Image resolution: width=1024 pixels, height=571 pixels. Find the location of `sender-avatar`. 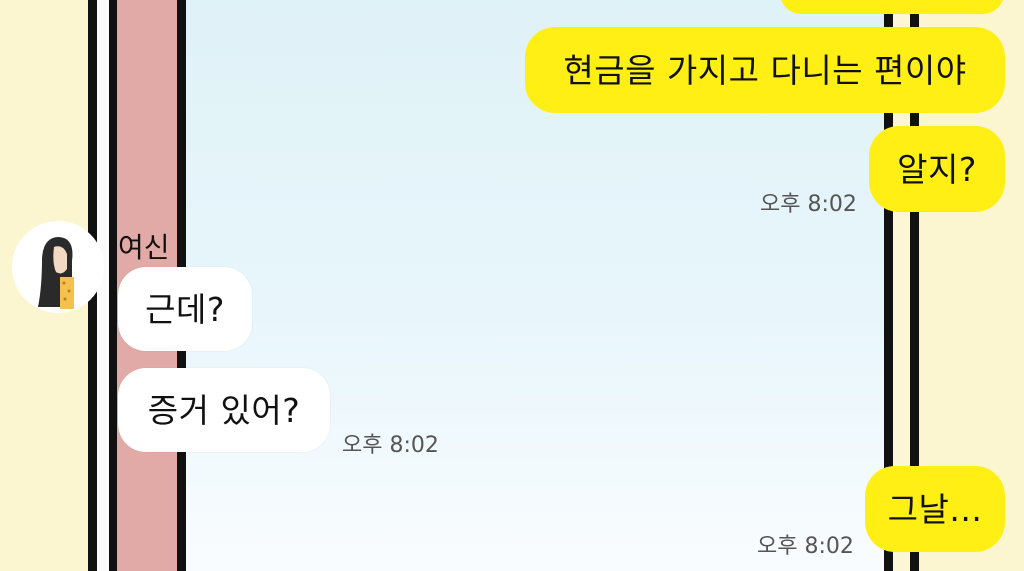

sender-avatar is located at coordinates (58, 267).